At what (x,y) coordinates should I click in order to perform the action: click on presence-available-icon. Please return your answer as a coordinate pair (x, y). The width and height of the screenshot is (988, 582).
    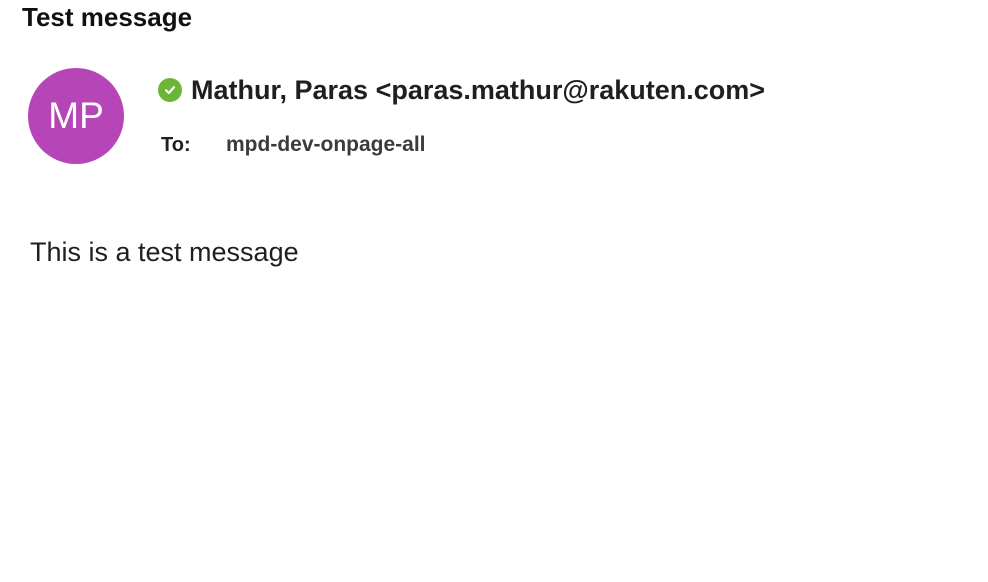
    Looking at the image, I should click on (170, 90).